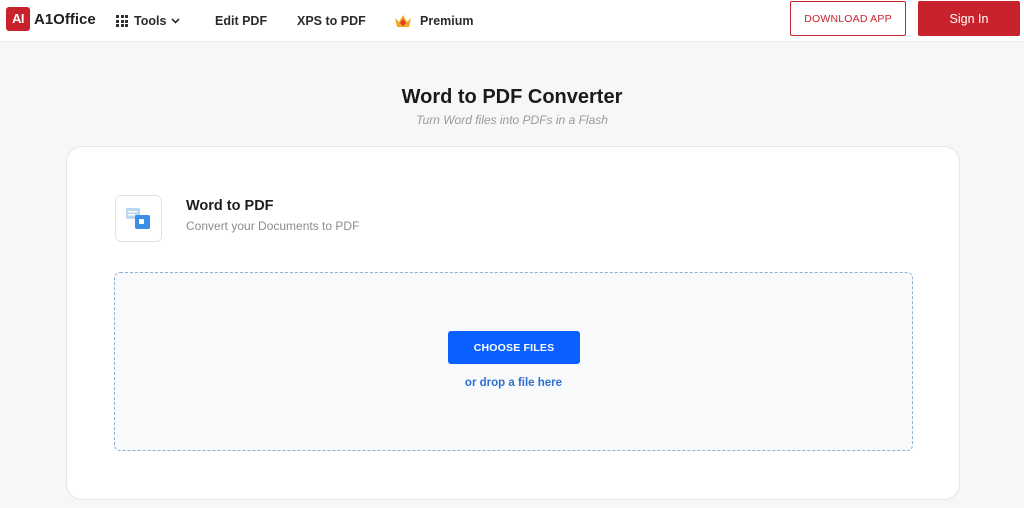  Describe the element at coordinates (241, 21) in the screenshot. I see `nav-edit-pdf: Edit PDF` at that location.